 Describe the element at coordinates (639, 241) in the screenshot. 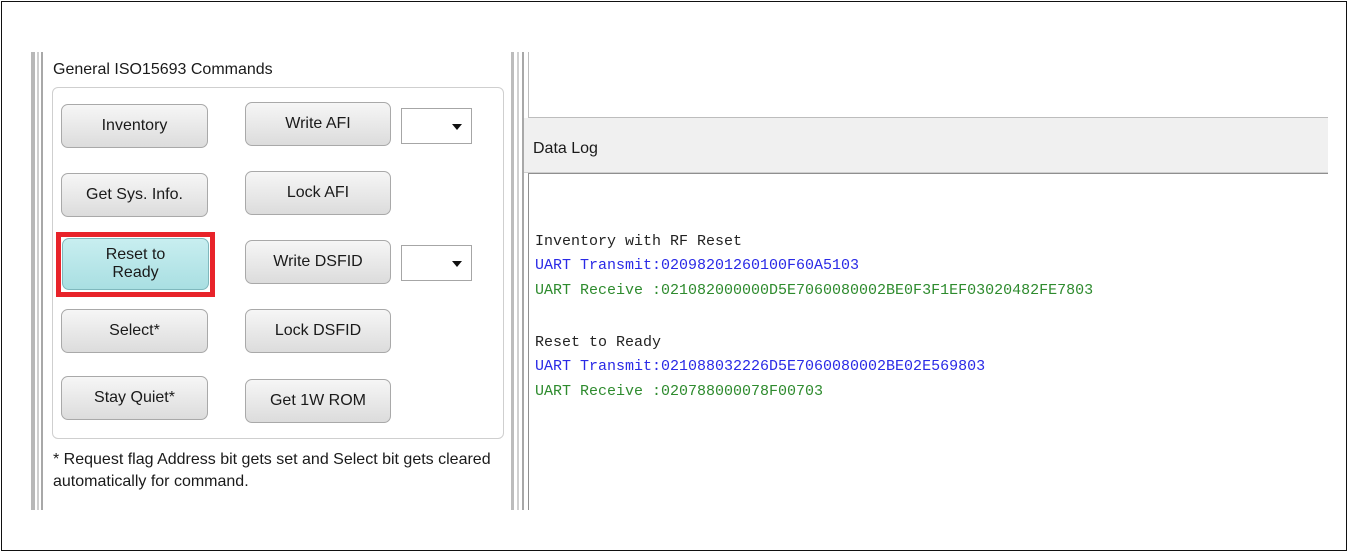

I see `log-line: Inventory with RF Reset` at that location.